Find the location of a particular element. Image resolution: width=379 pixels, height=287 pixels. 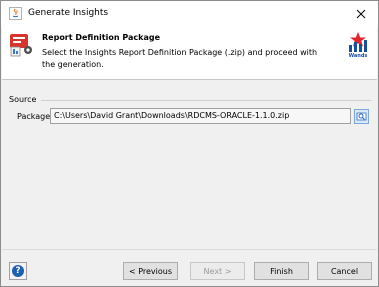

cancel-button: Cancel is located at coordinates (344, 271).